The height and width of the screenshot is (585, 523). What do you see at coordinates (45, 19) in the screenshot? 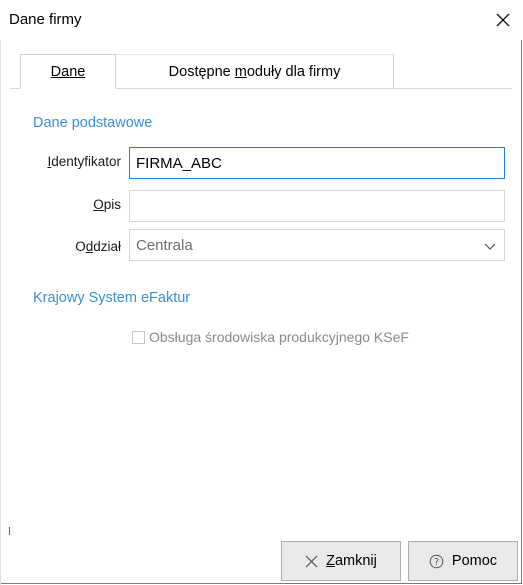
I see `window-title: Dane firmy` at bounding box center [45, 19].